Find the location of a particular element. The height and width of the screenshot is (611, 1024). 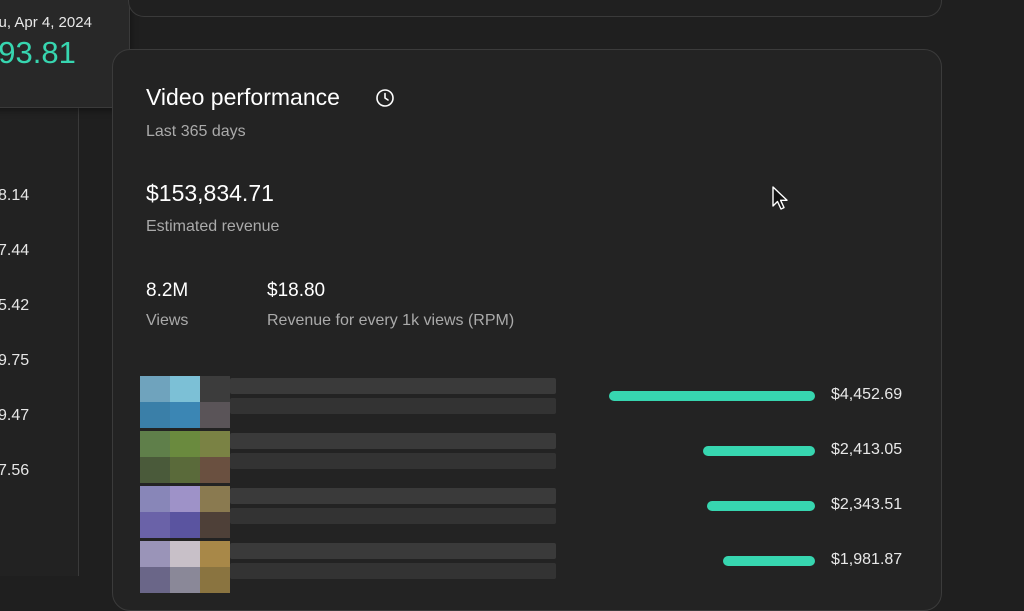

card-subtitle: Last 365 days is located at coordinates (196, 131).